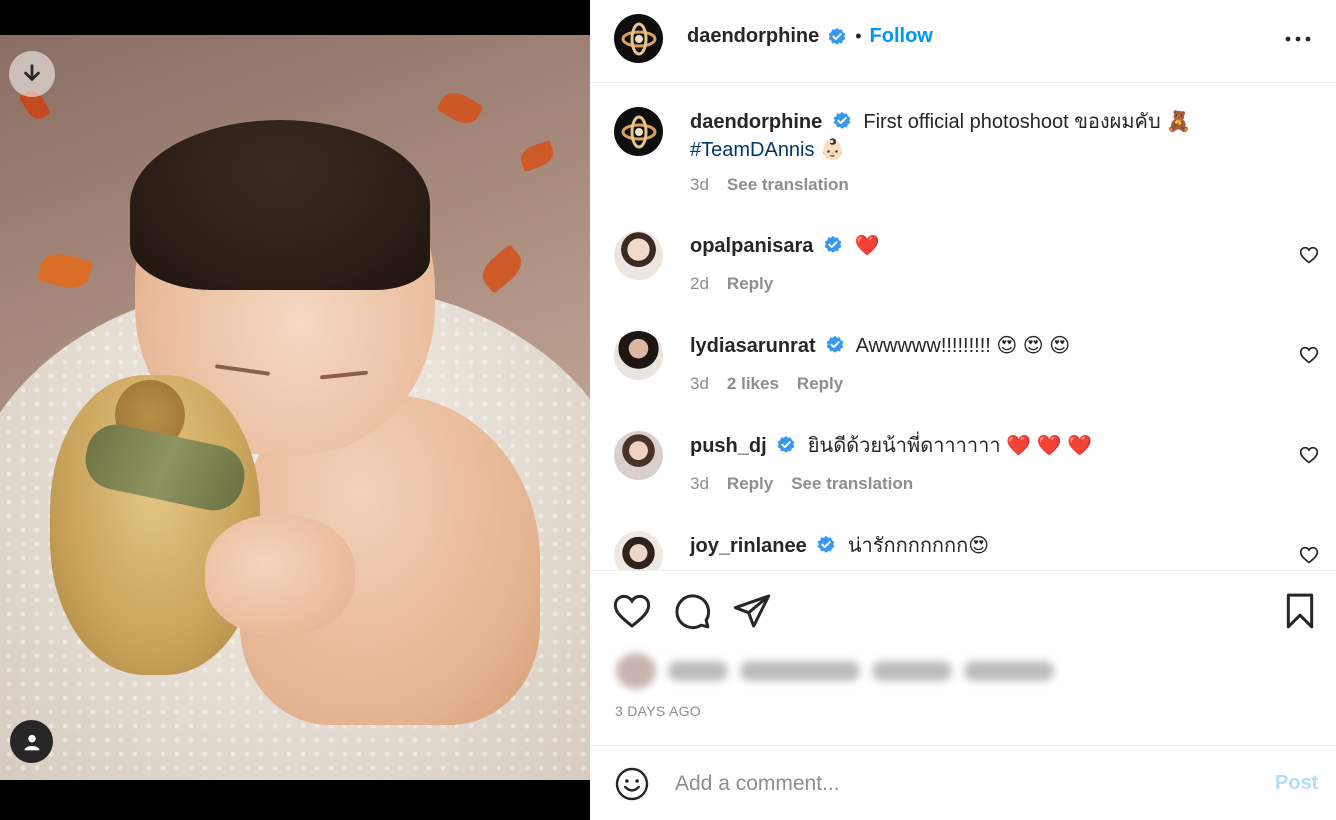  What do you see at coordinates (751, 246) in the screenshot?
I see `comment-username: opalpanisara` at bounding box center [751, 246].